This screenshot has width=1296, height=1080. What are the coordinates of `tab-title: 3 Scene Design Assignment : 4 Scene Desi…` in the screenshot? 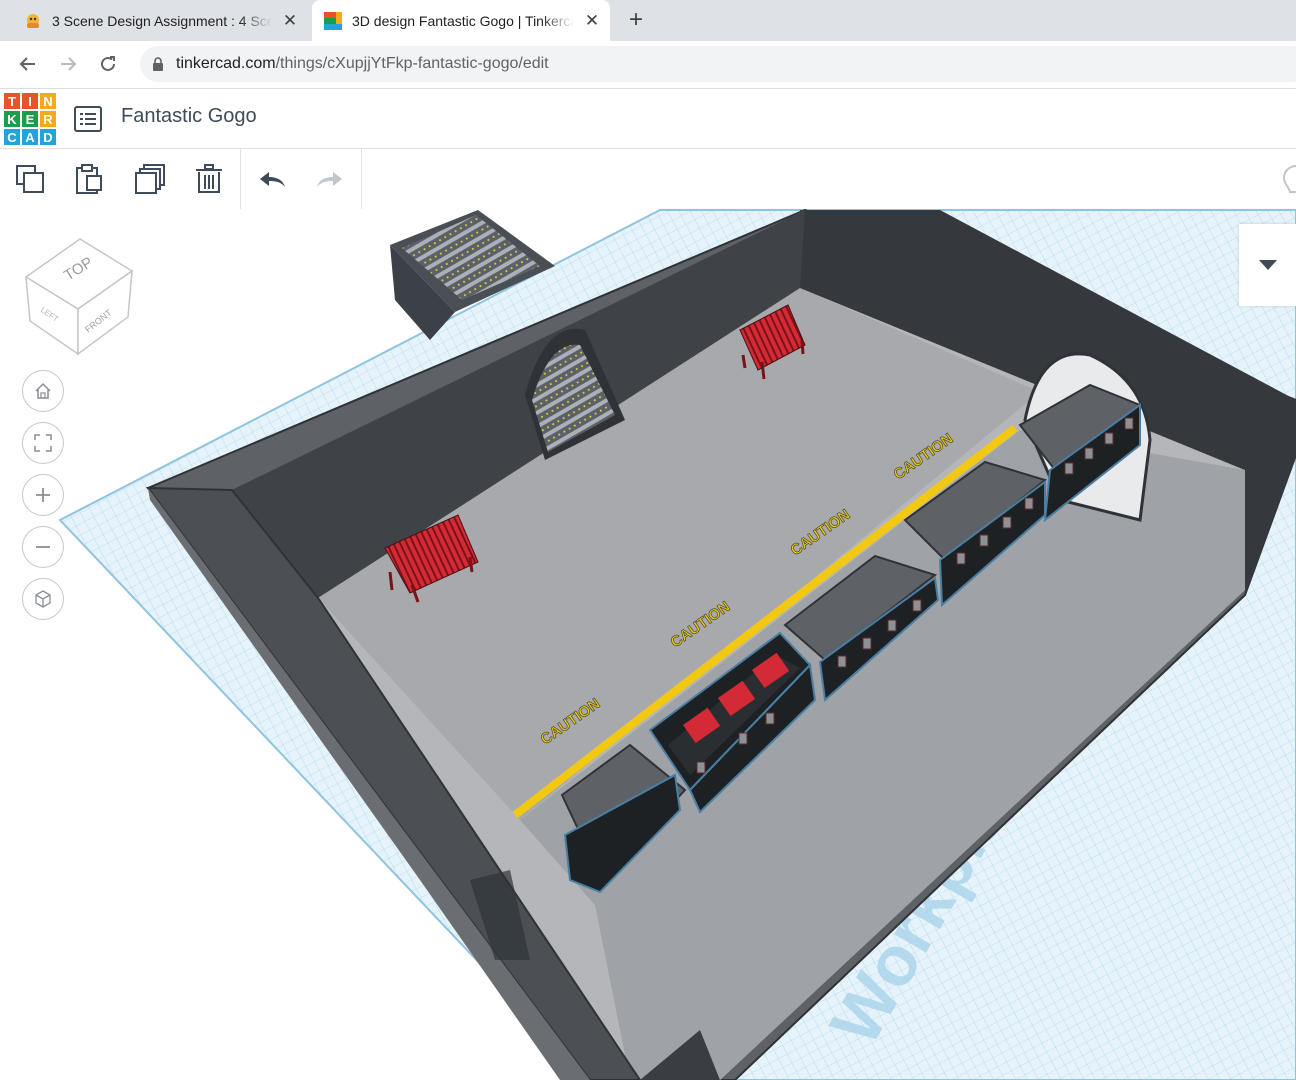 It's located at (162, 20).